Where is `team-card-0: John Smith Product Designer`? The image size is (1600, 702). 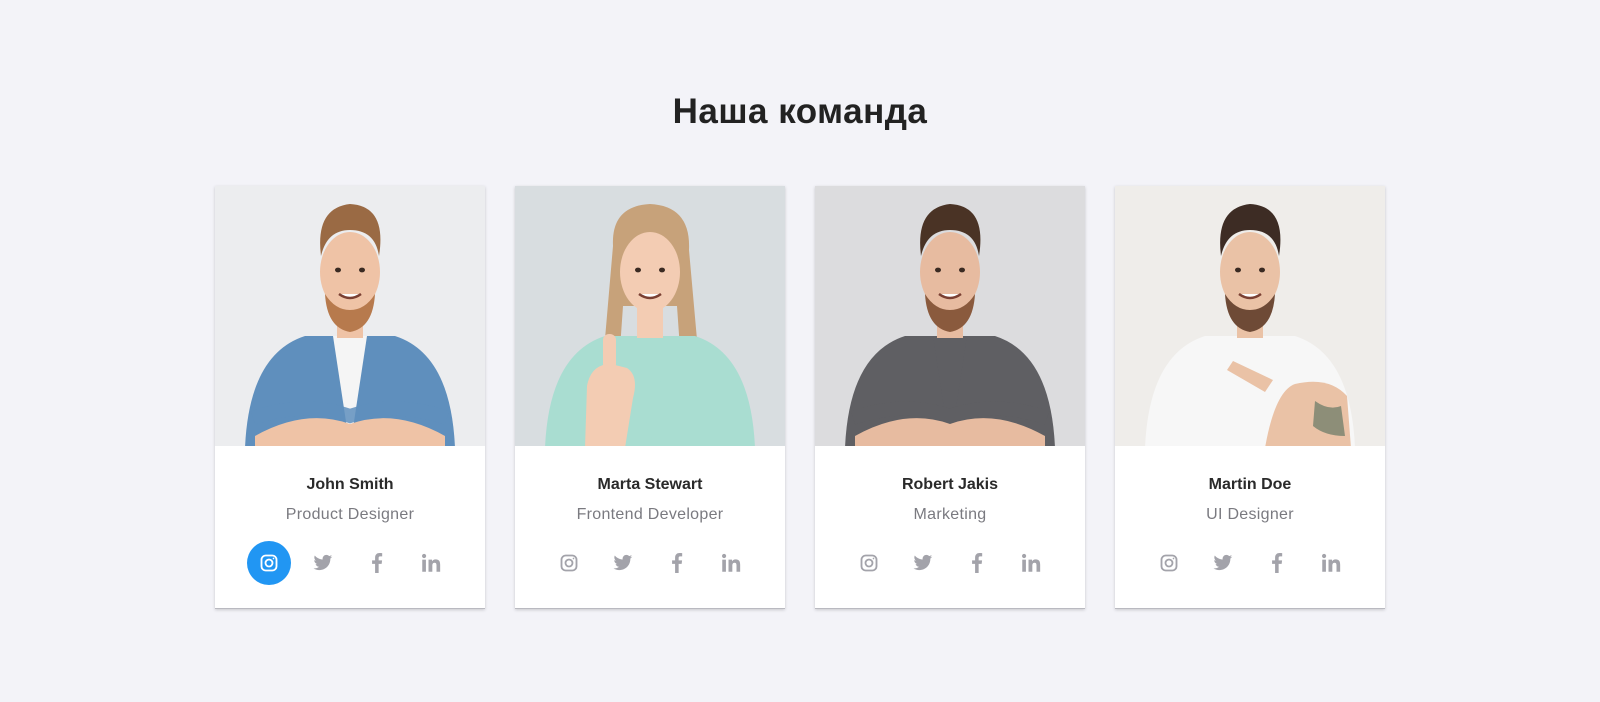 team-card-0: John Smith Product Designer is located at coordinates (350, 397).